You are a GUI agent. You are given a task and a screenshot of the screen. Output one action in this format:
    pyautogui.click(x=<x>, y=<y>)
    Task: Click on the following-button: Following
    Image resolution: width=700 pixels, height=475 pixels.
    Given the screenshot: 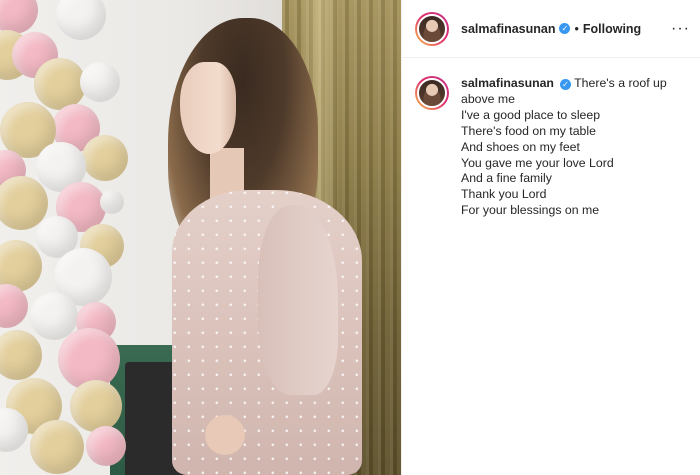 What is the action you would take?
    pyautogui.click(x=612, y=29)
    